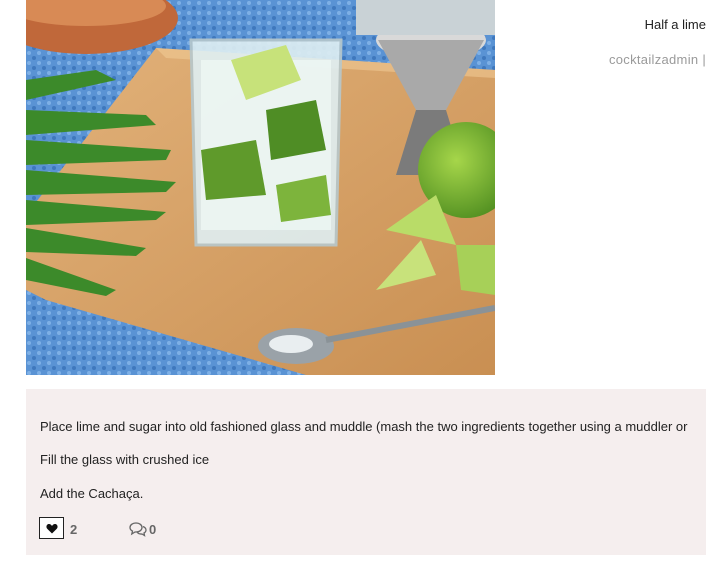 The height and width of the screenshot is (586, 706). I want to click on instruction-step: Add the Cachaça., so click(92, 493).